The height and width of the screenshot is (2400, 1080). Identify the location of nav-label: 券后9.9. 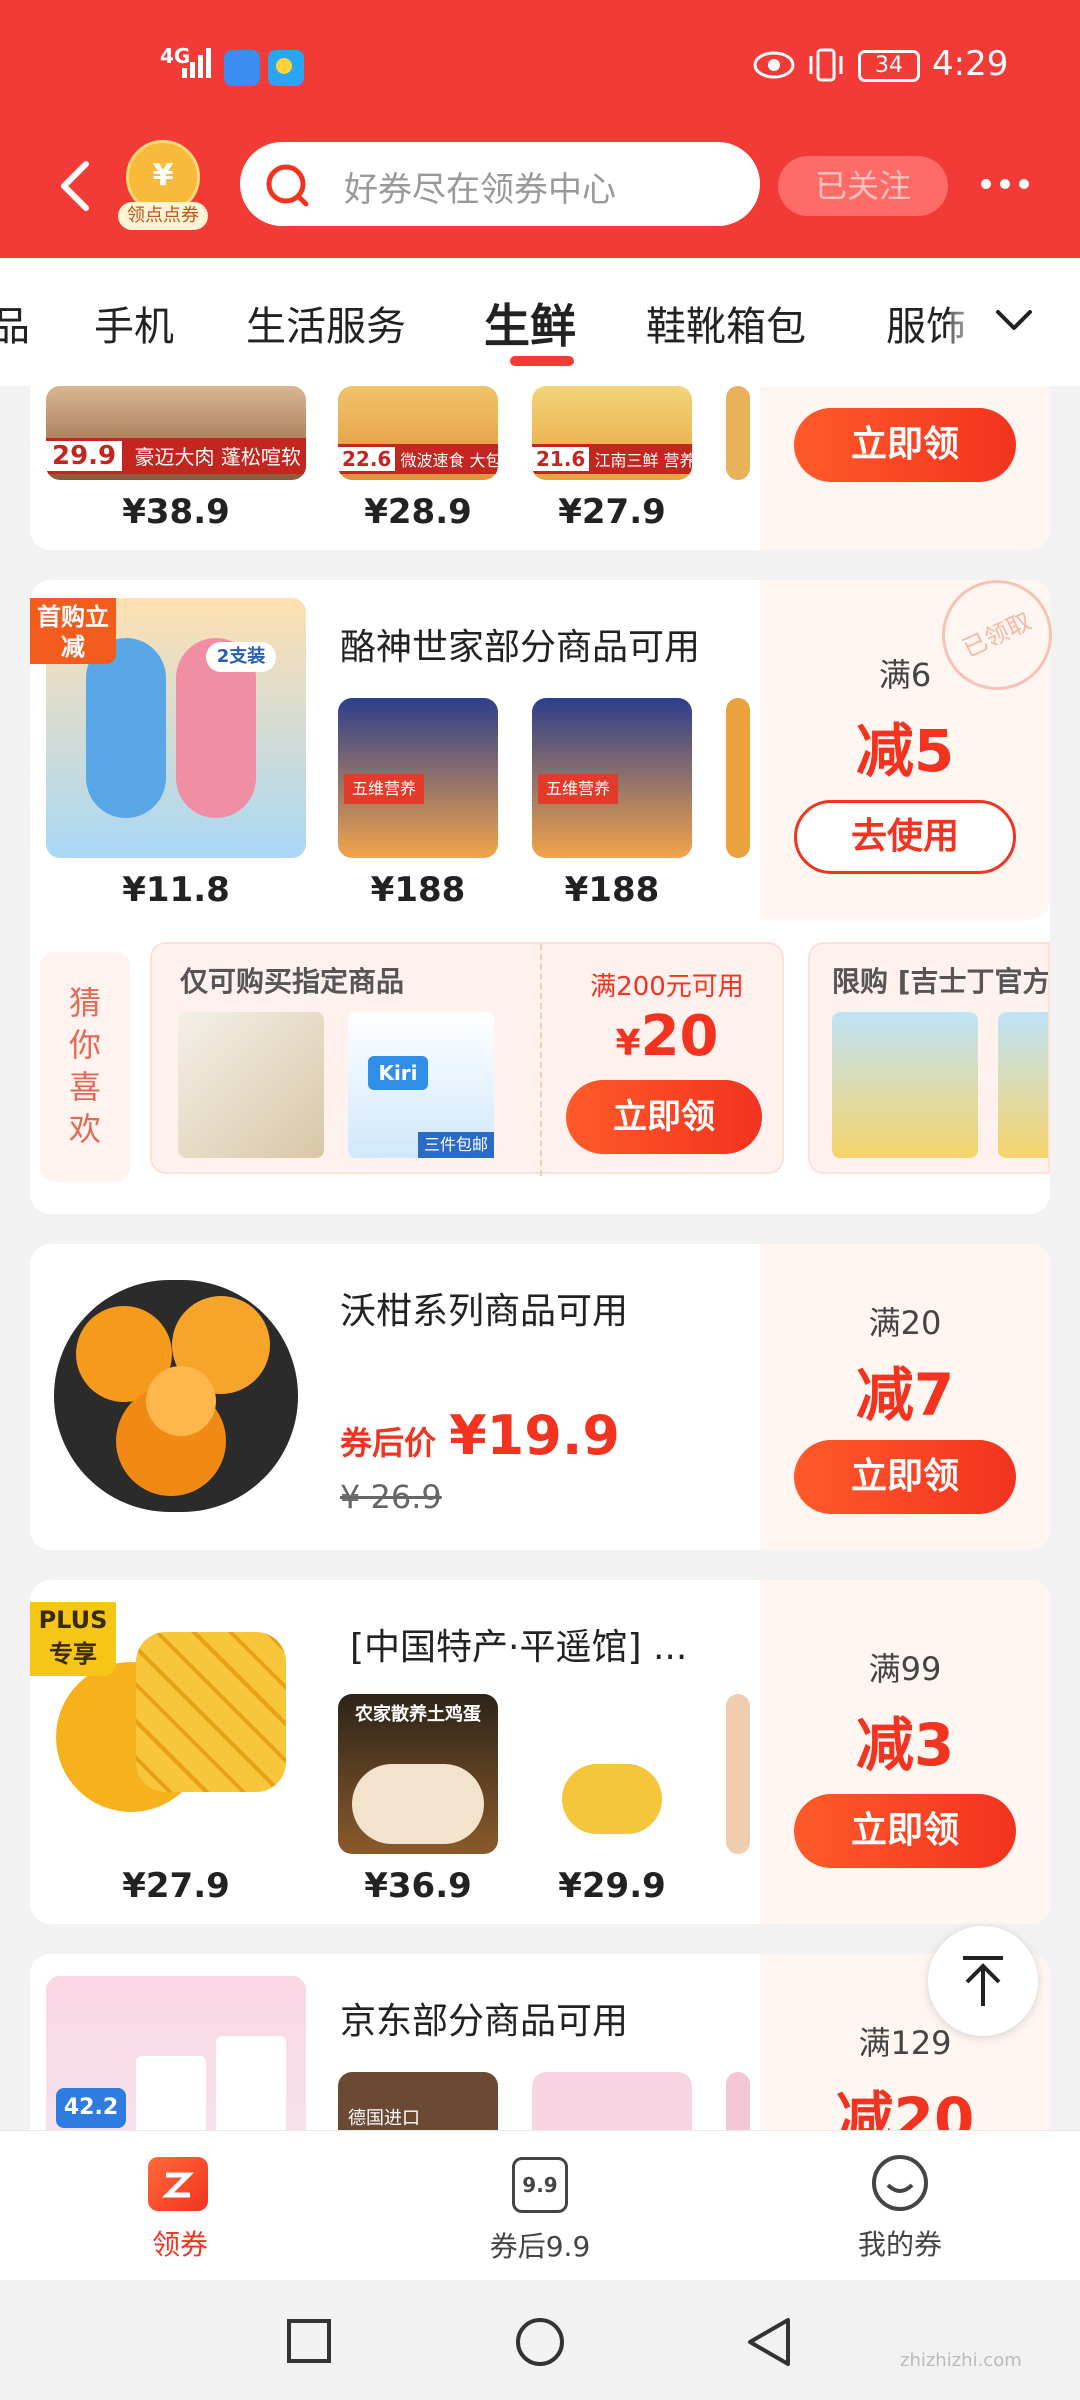
(540, 2246).